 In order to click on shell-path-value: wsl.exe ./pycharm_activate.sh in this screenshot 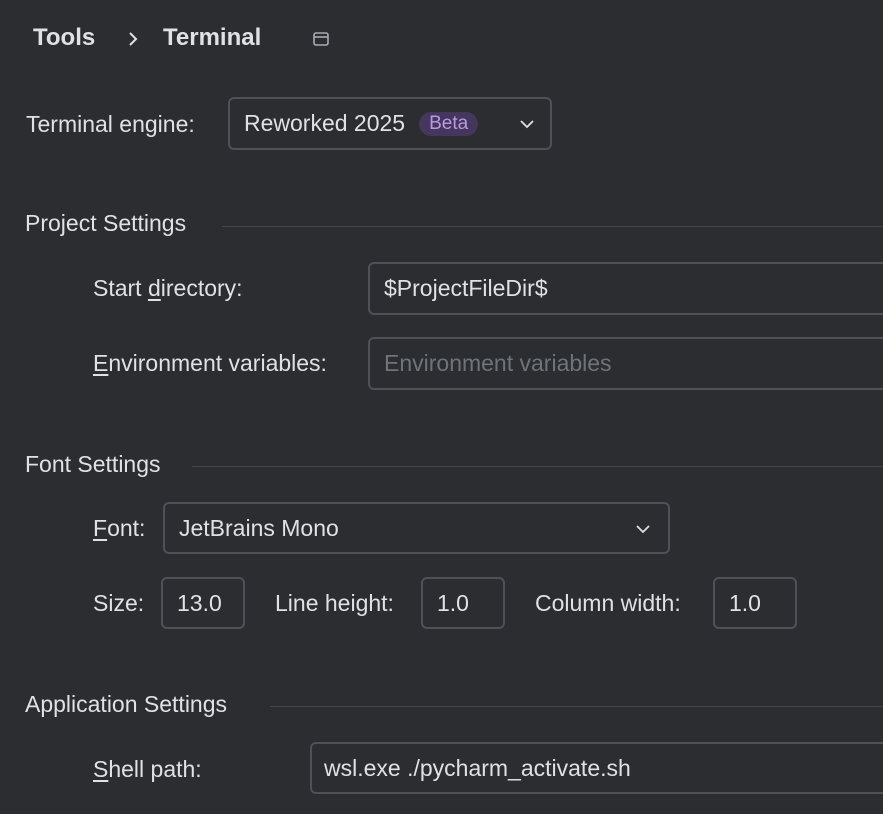, I will do `click(477, 767)`.